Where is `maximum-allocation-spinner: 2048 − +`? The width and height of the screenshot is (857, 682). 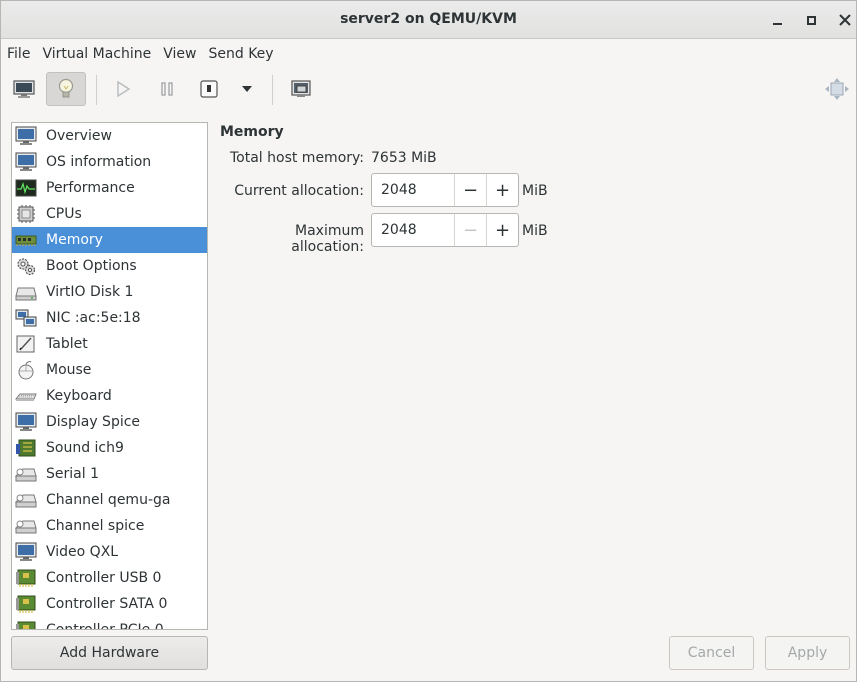
maximum-allocation-spinner: 2048 − + is located at coordinates (445, 230).